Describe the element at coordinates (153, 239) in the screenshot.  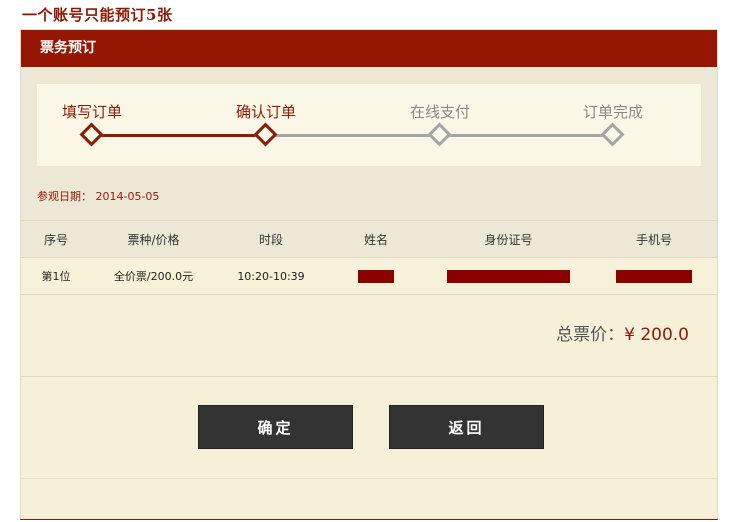
I see `column-header-ticket: 票种/价格` at that location.